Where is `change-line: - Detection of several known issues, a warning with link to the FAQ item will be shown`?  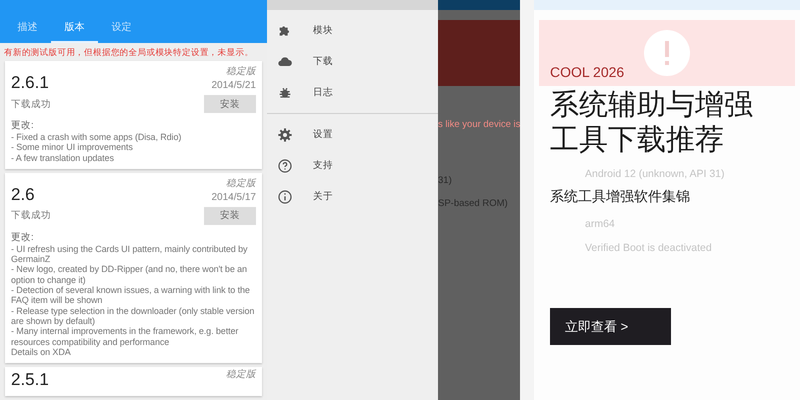 change-line: - Detection of several known issues, a warning with link to the FAQ item will be shown is located at coordinates (131, 295).